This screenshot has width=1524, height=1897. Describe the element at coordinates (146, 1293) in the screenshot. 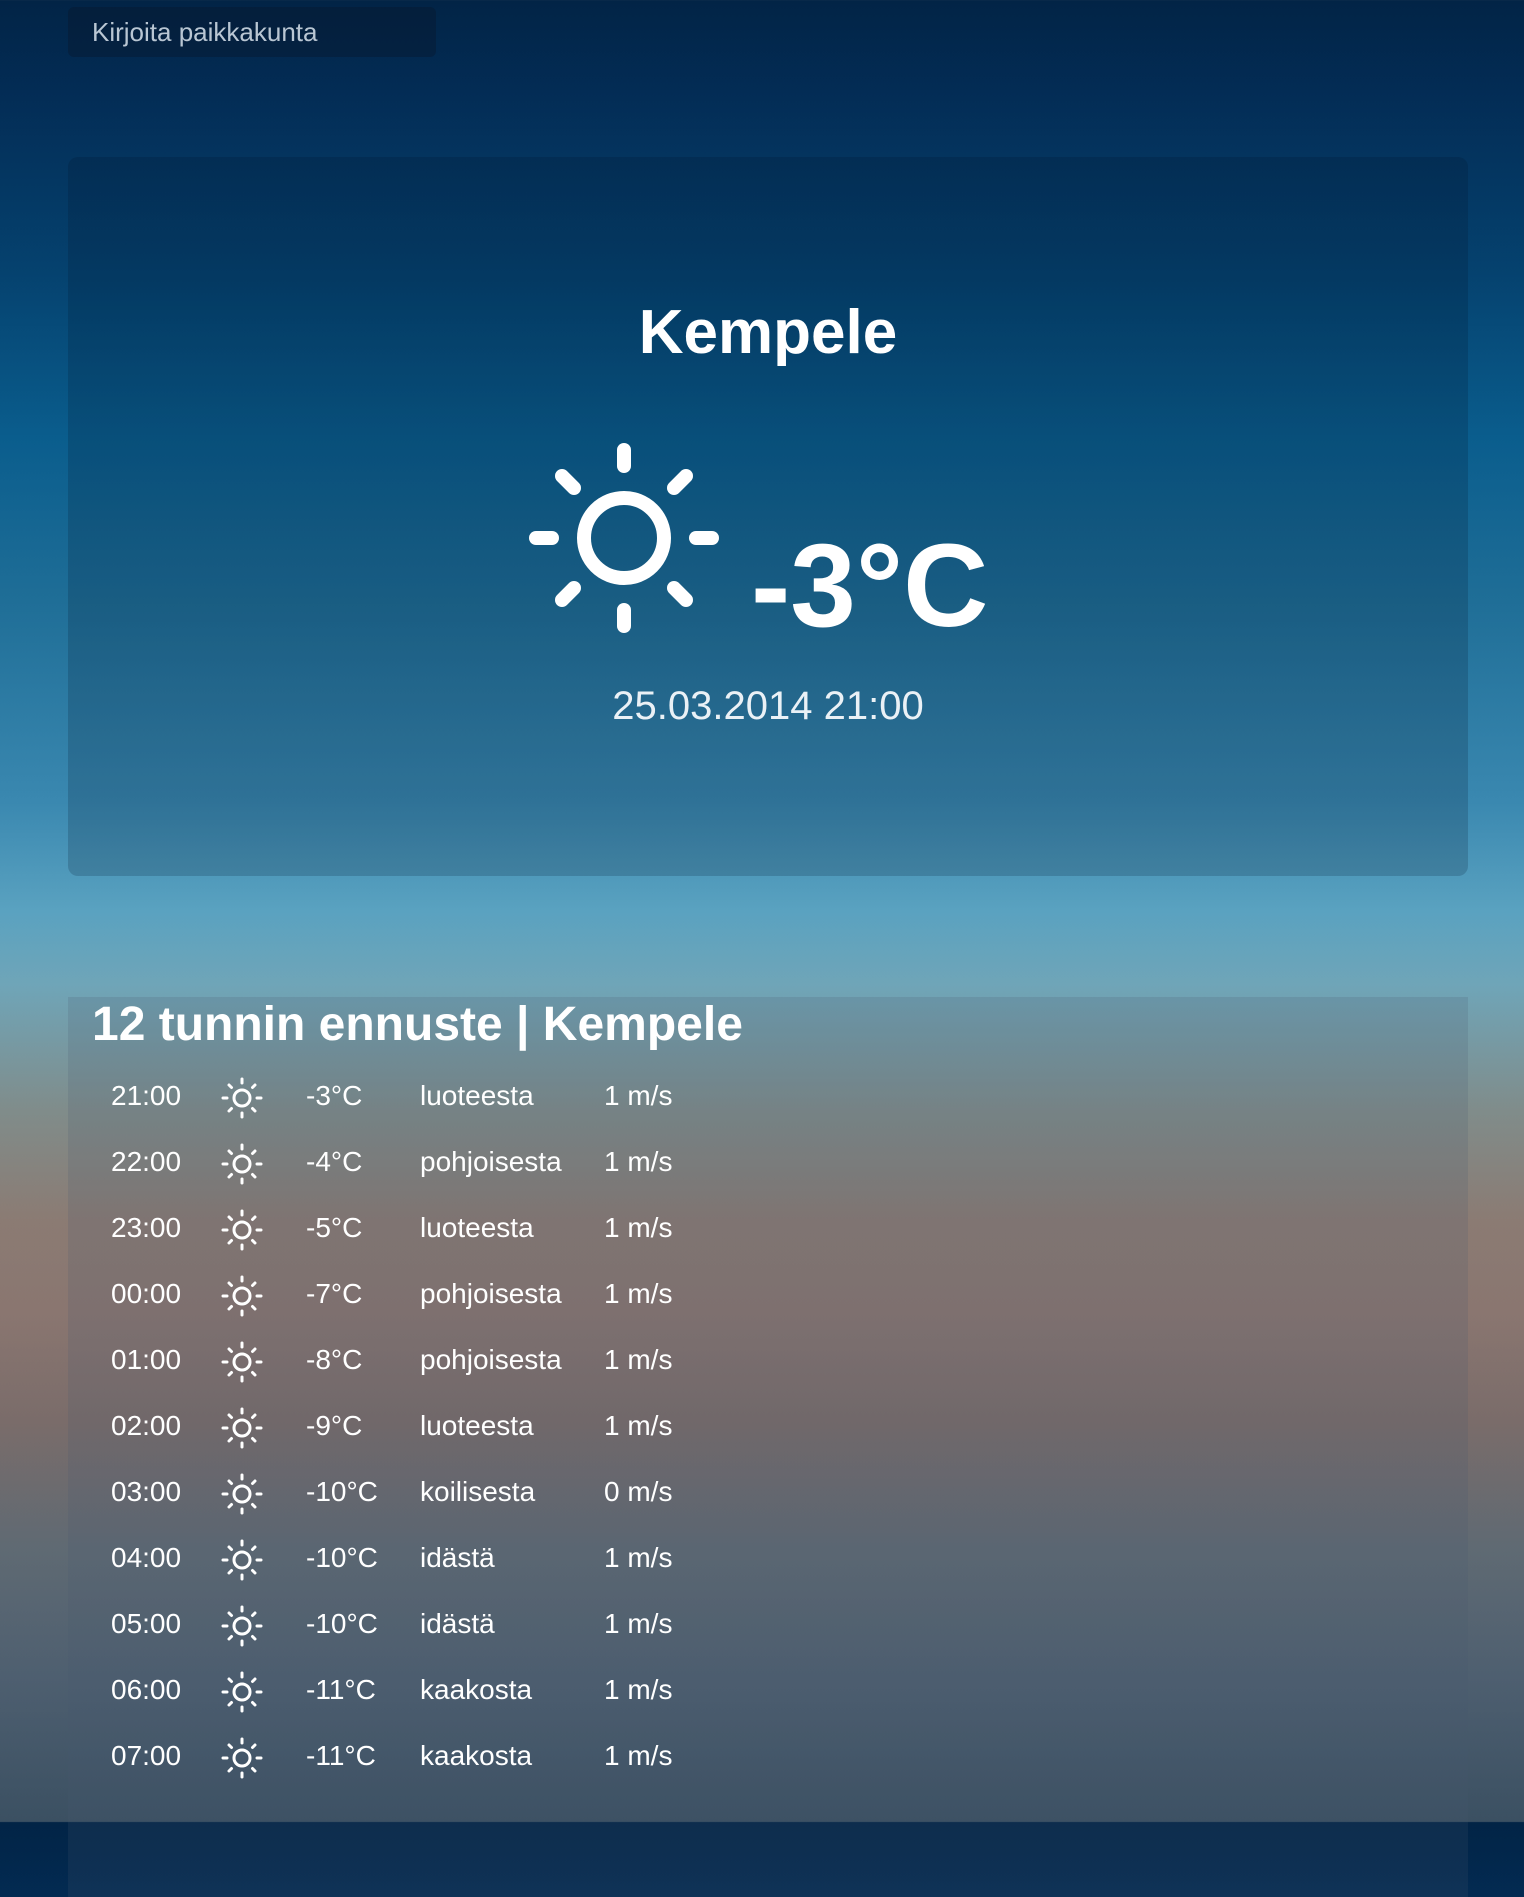

I see `forecast-time: 00:00` at that location.